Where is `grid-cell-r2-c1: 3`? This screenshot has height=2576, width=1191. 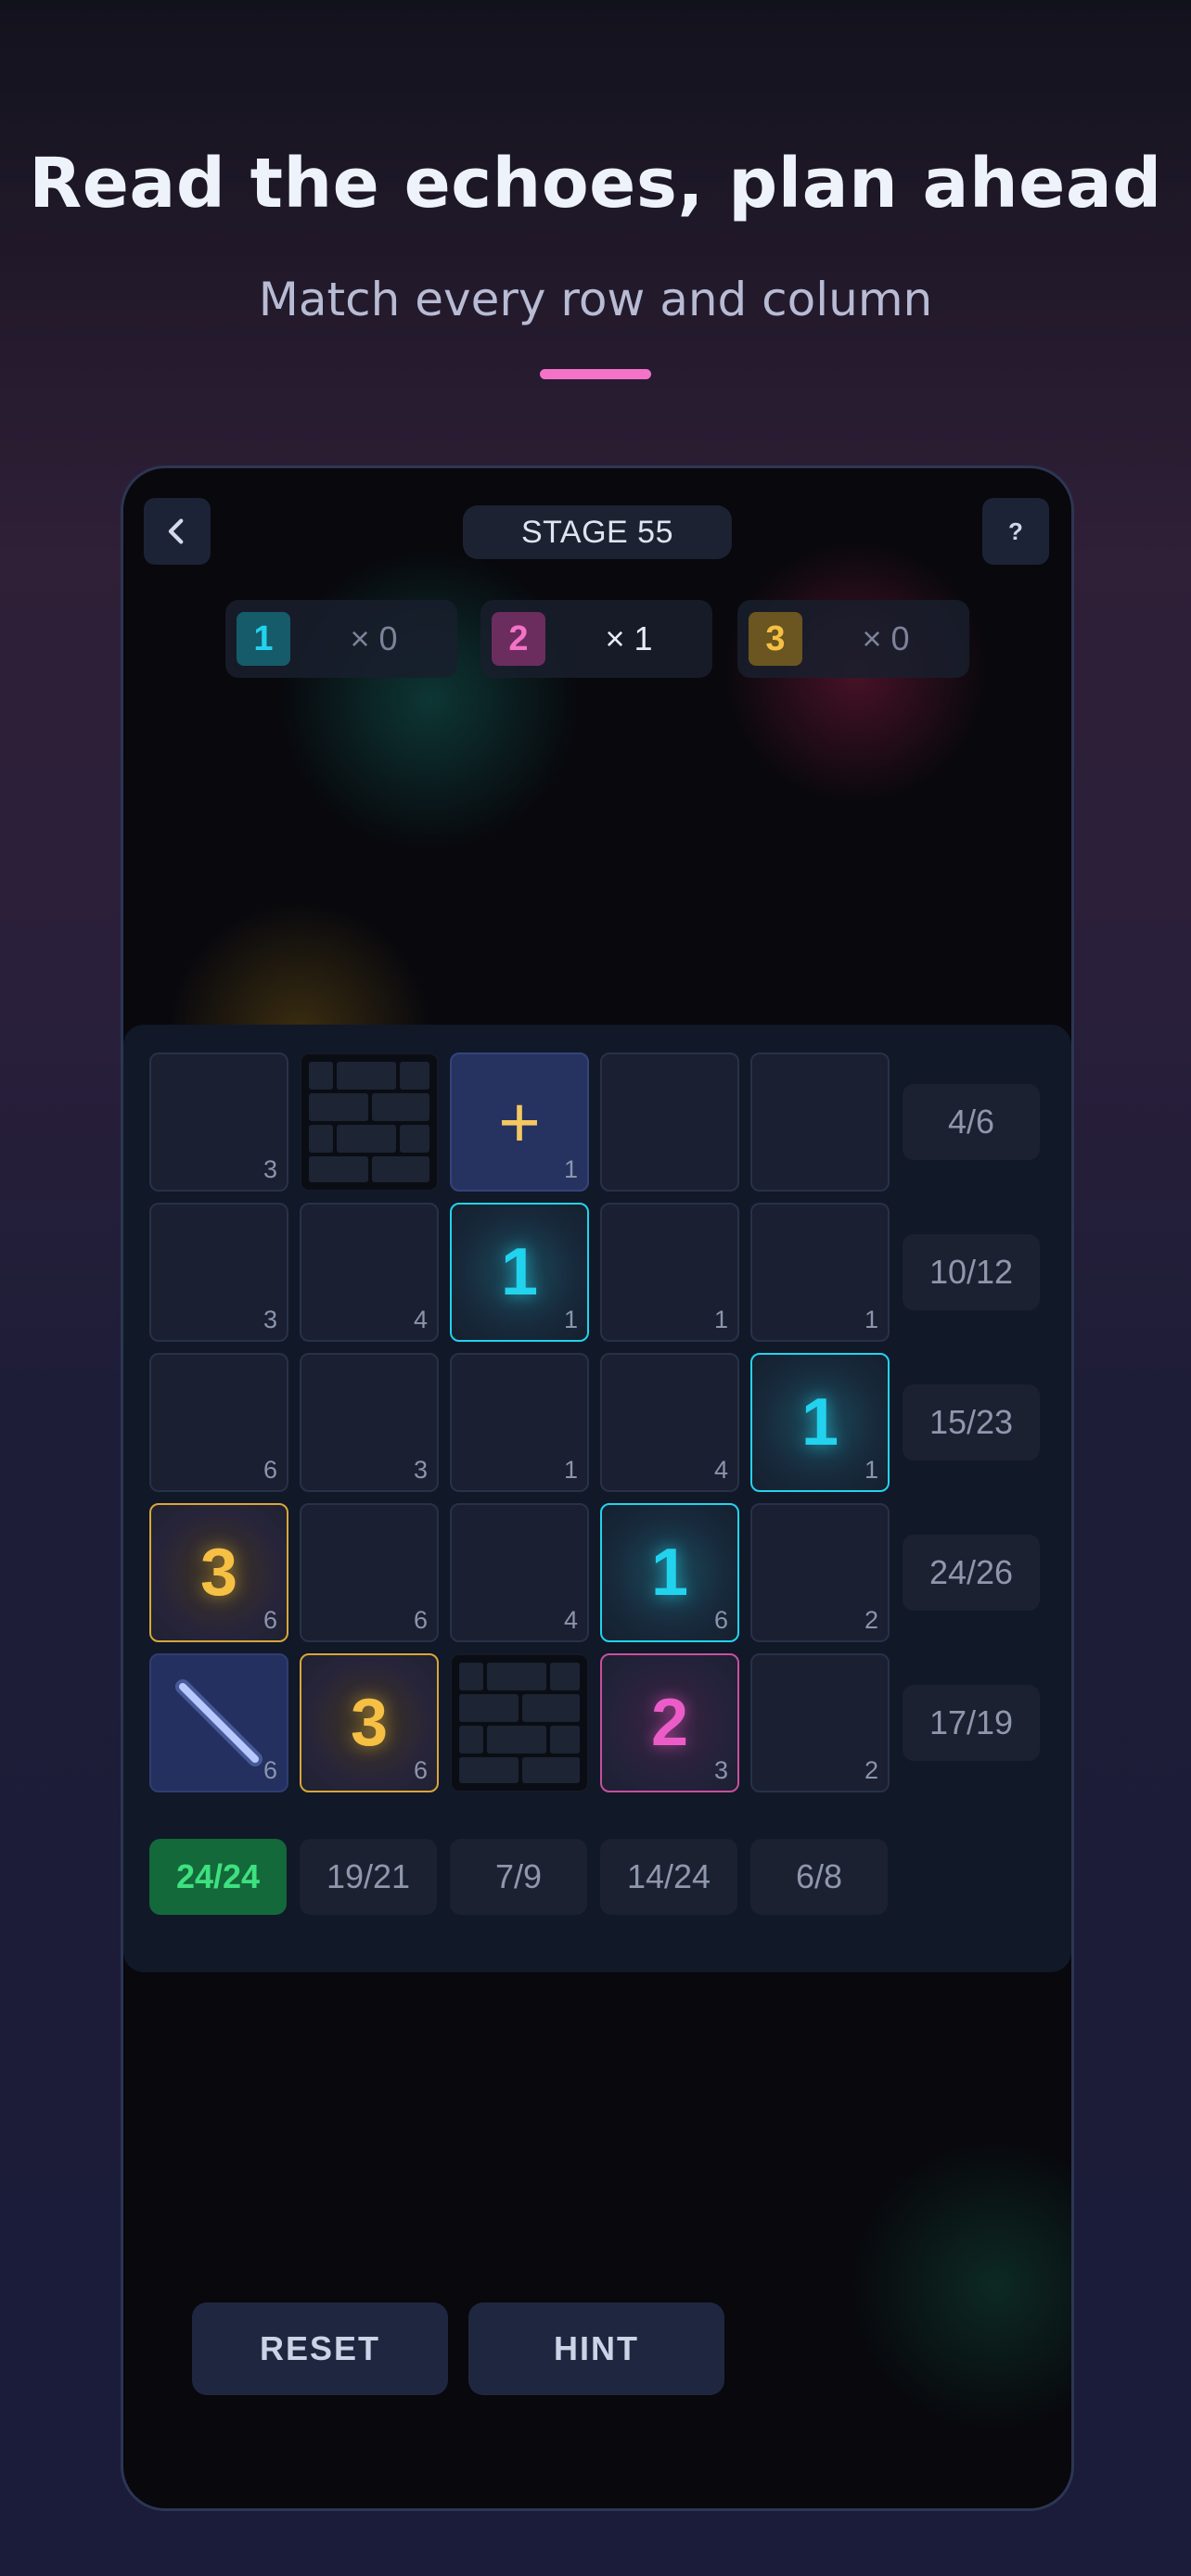 grid-cell-r2-c1: 3 is located at coordinates (218, 1272).